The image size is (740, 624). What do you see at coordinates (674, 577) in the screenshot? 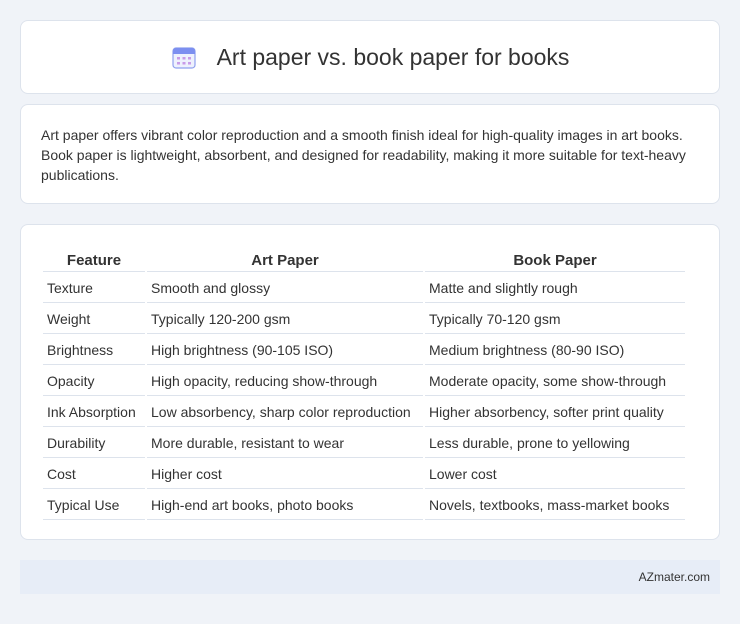
I see `footer-site-link: AZmater.com` at bounding box center [674, 577].